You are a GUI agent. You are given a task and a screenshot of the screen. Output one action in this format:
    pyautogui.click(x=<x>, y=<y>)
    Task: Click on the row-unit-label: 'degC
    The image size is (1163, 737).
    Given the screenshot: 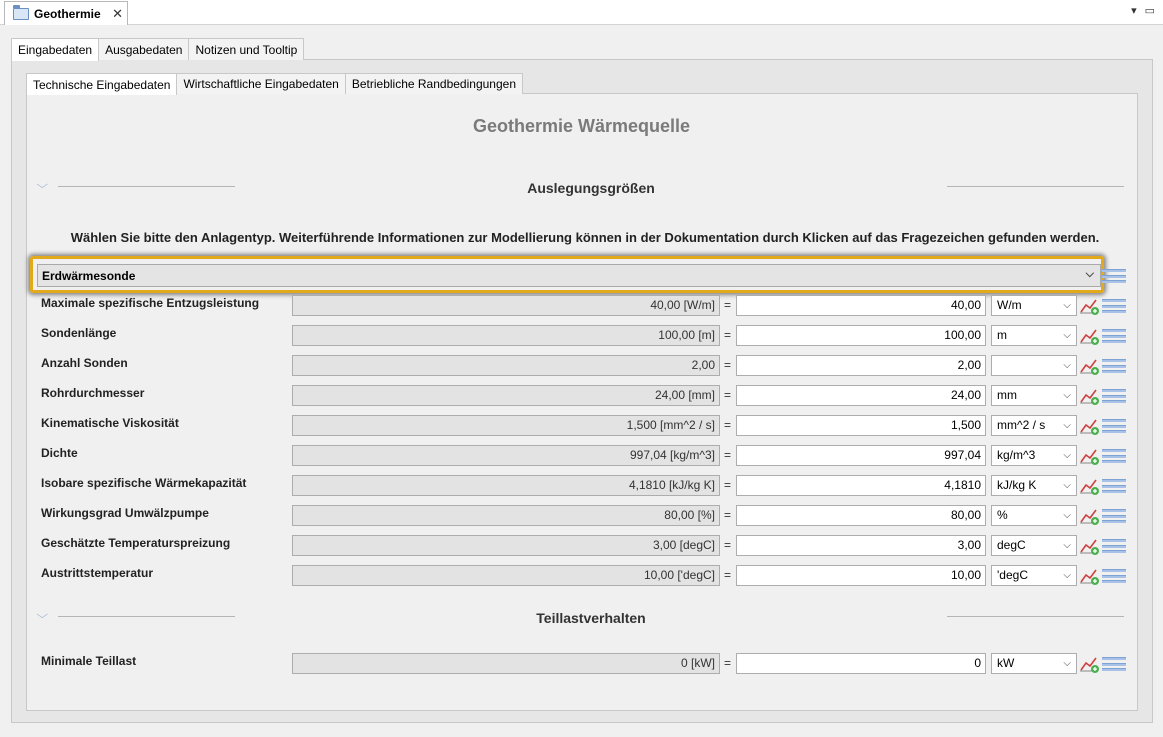 What is the action you would take?
    pyautogui.click(x=1012, y=575)
    